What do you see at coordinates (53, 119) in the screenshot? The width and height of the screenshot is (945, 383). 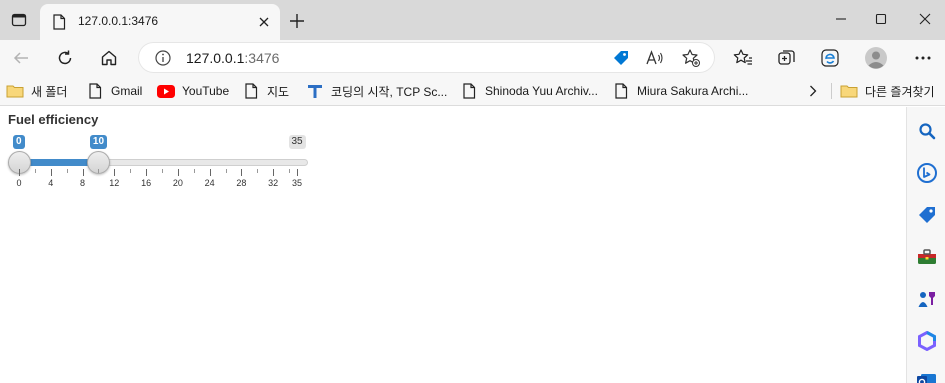 I see `slider-label: Fuel efficiency` at bounding box center [53, 119].